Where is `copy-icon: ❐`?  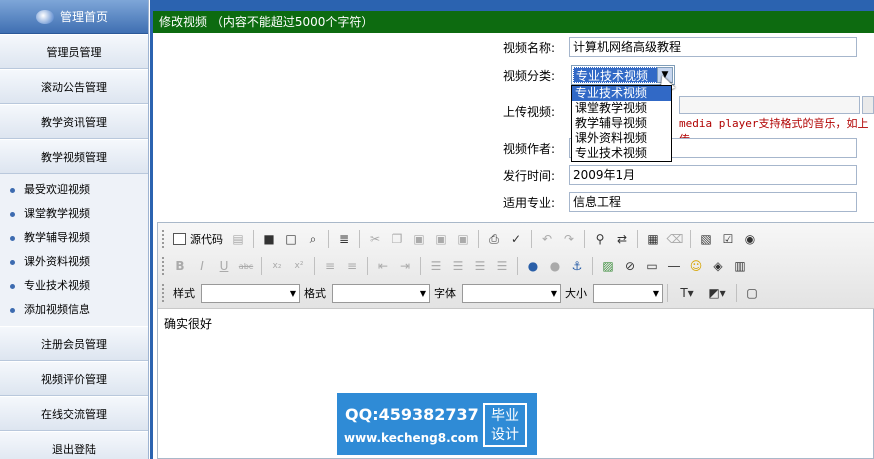 copy-icon: ❐ is located at coordinates (397, 239).